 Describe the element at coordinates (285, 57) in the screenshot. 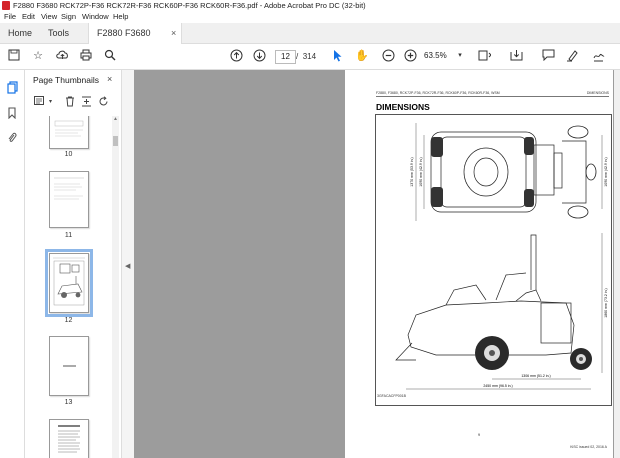

I see `page-number-input: 12` at that location.